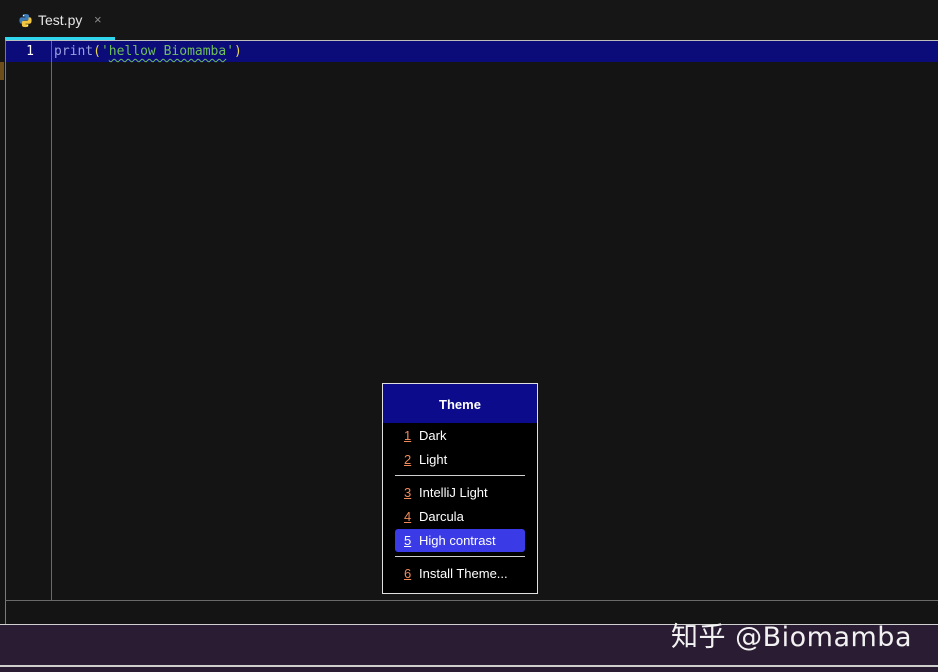 This screenshot has width=938, height=672. I want to click on code-open-paren: (, so click(97, 51).